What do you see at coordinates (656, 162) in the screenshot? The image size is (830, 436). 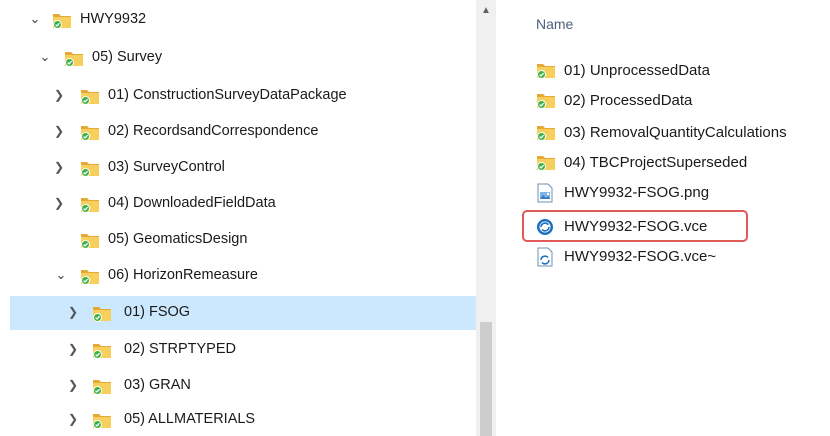 I see `file-name: 04) TBCProjectSuperseded` at bounding box center [656, 162].